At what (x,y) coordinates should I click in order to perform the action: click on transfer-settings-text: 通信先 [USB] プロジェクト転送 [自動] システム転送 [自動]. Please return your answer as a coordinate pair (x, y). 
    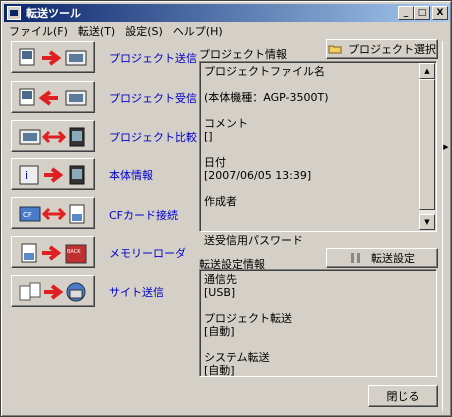
    Looking at the image, I should click on (248, 325).